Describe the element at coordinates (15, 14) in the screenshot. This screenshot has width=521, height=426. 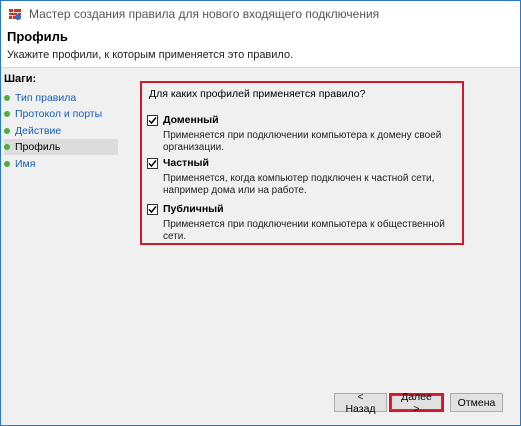
I see `firewall-icon` at that location.